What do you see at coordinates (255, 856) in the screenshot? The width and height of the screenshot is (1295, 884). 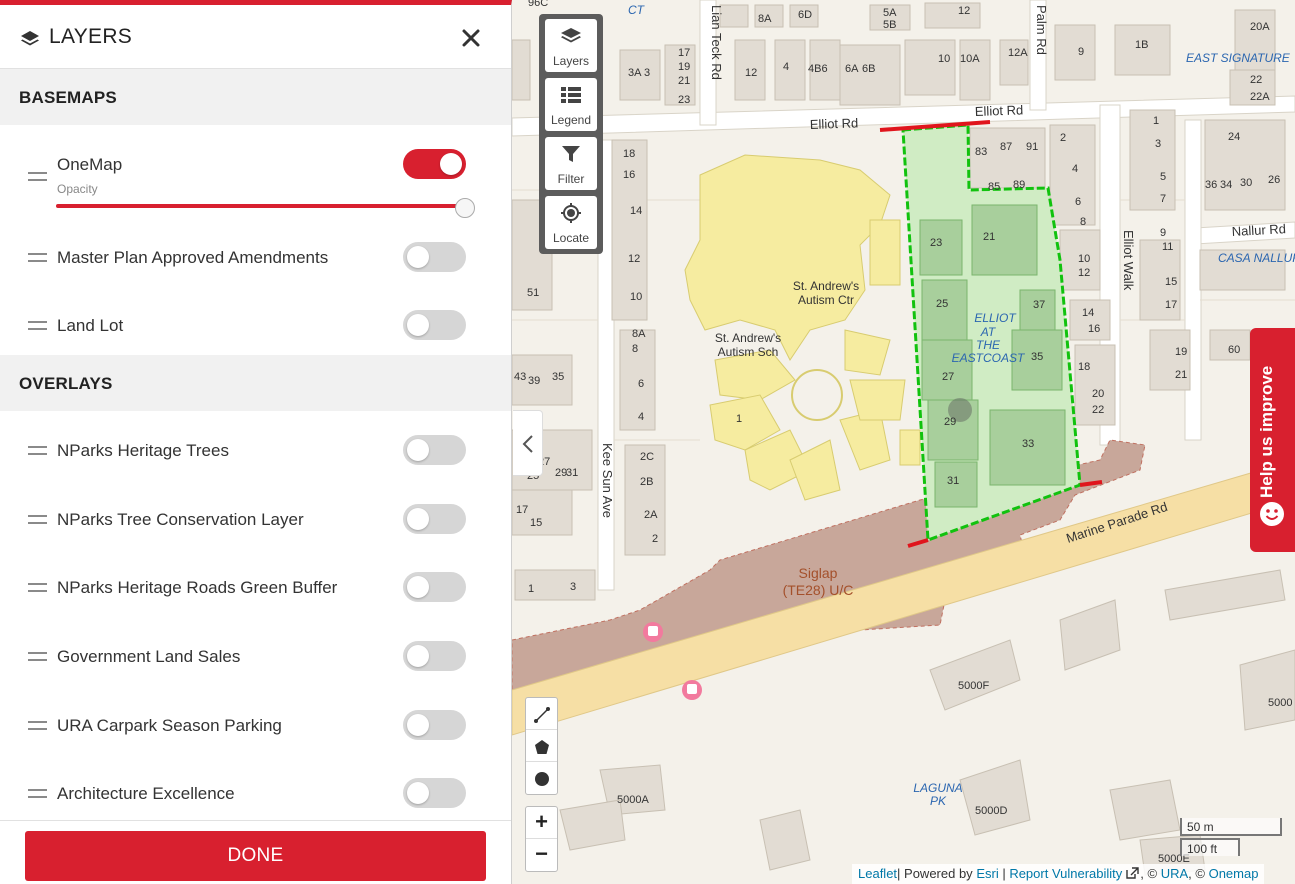 I see `done-button: DONE` at bounding box center [255, 856].